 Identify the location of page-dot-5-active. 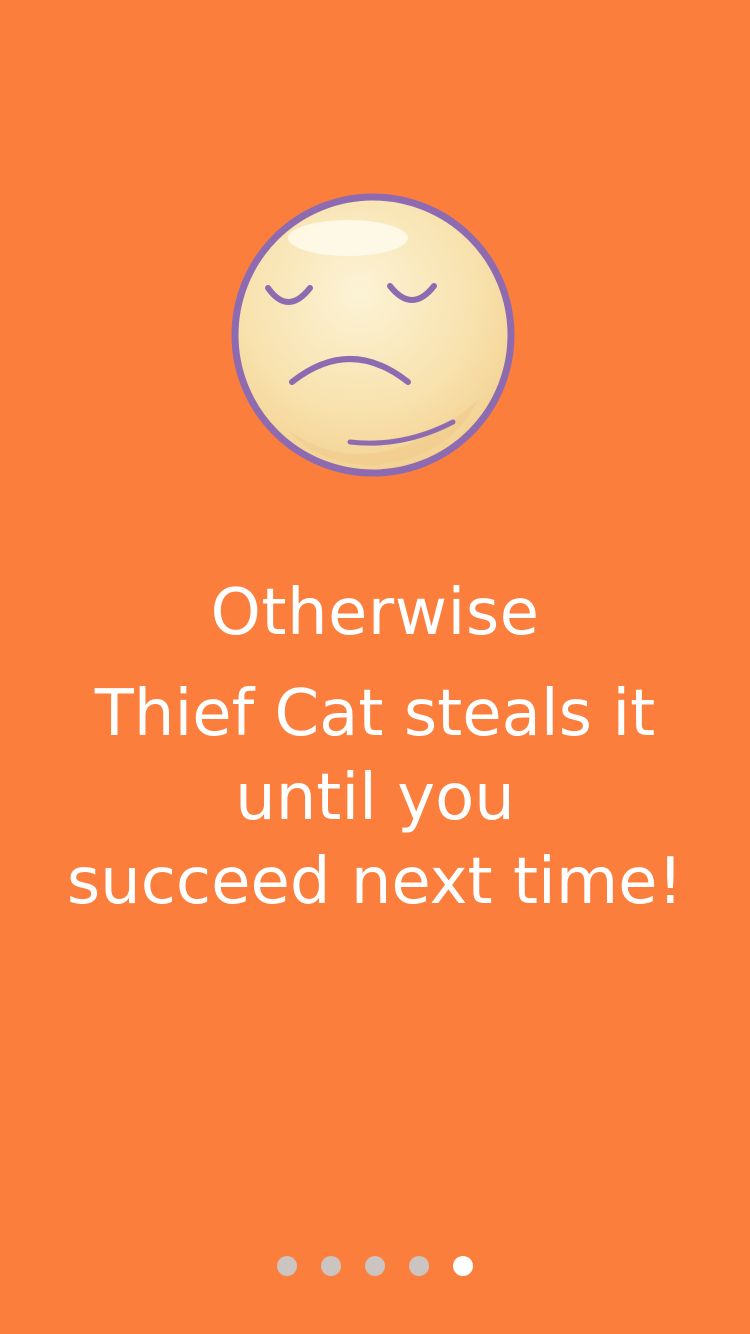
(463, 1266).